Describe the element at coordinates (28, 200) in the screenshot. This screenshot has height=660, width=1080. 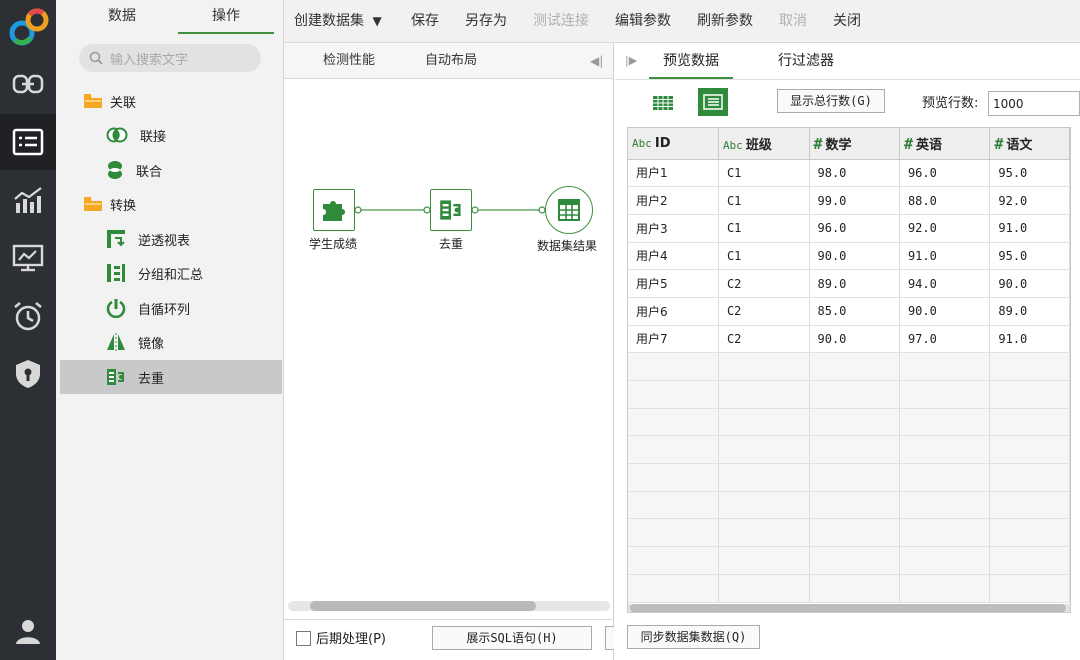
I see `chart-icon` at that location.